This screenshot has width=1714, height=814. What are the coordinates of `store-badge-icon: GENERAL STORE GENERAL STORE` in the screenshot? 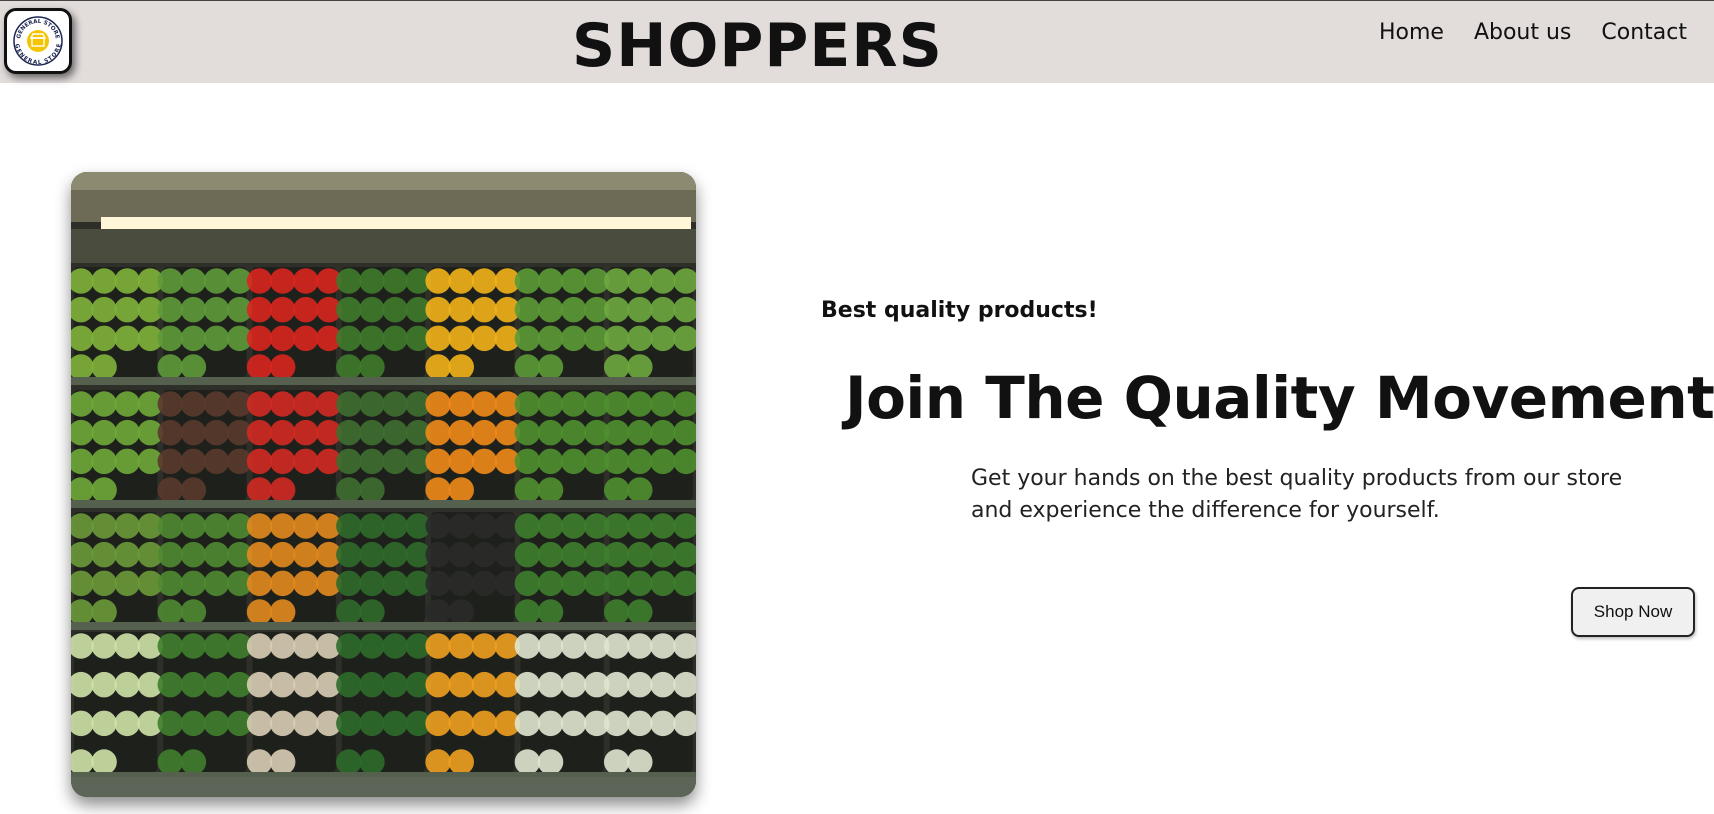 It's located at (38, 41).